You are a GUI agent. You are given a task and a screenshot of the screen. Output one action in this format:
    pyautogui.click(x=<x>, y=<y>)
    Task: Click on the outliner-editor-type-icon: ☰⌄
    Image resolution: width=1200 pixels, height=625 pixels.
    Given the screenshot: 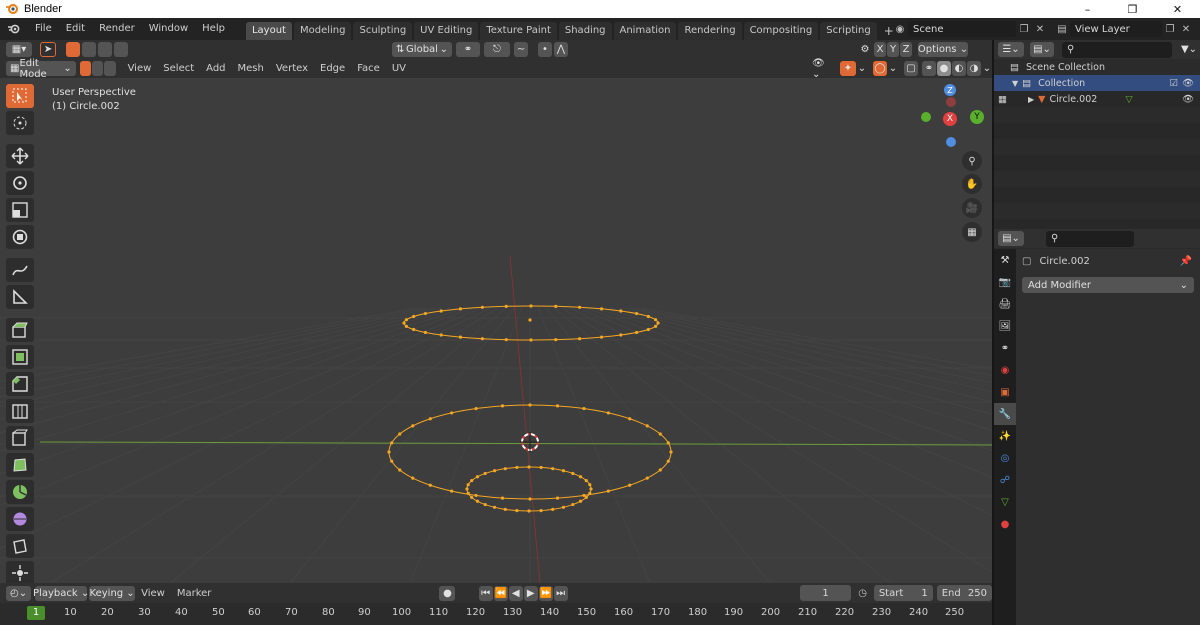 What is the action you would take?
    pyautogui.click(x=1011, y=49)
    